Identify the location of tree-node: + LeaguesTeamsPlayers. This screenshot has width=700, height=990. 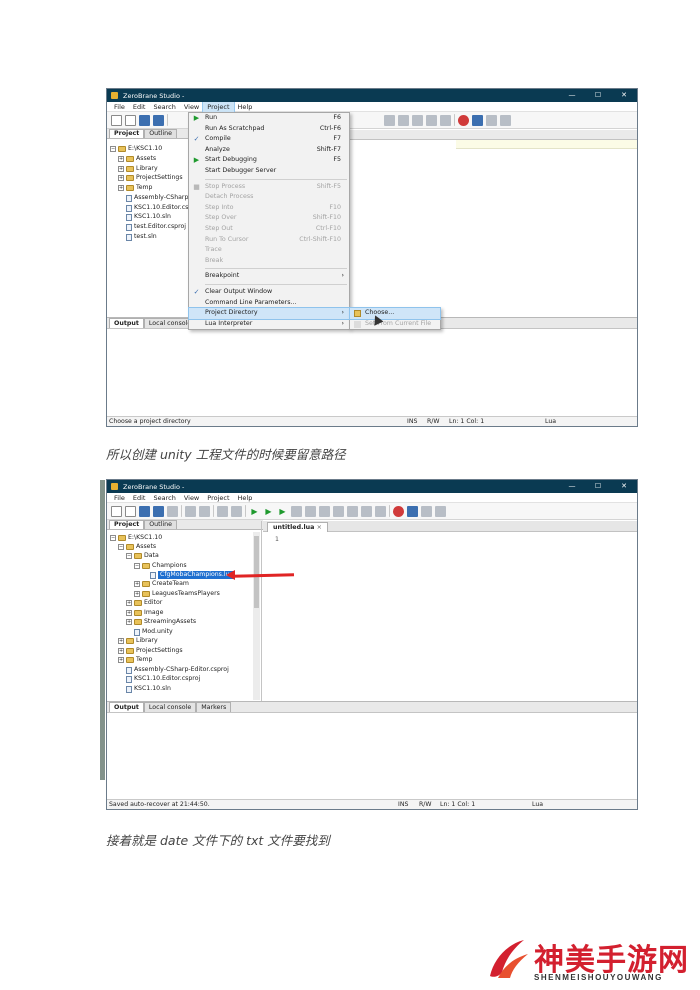
(177, 594).